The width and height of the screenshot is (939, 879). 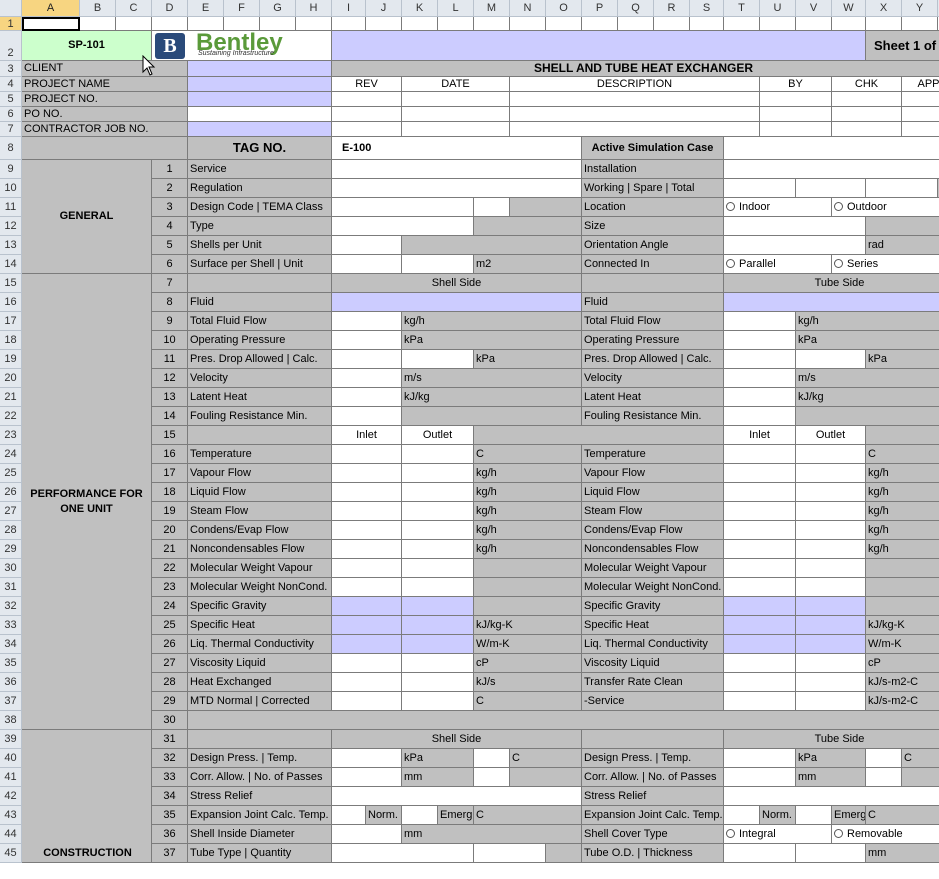 I want to click on tube-stress-relief, so click(x=831, y=796).